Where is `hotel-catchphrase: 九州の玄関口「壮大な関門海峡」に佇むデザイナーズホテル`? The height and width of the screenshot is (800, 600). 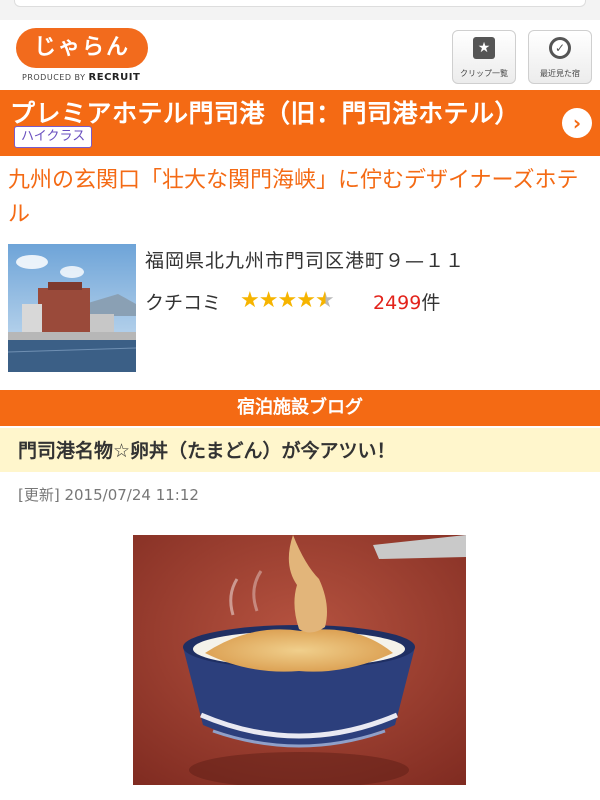
hotel-catchphrase: 九州の玄関口「壮大な関門海峡」に佇むデザイナーズホテル is located at coordinates (293, 197).